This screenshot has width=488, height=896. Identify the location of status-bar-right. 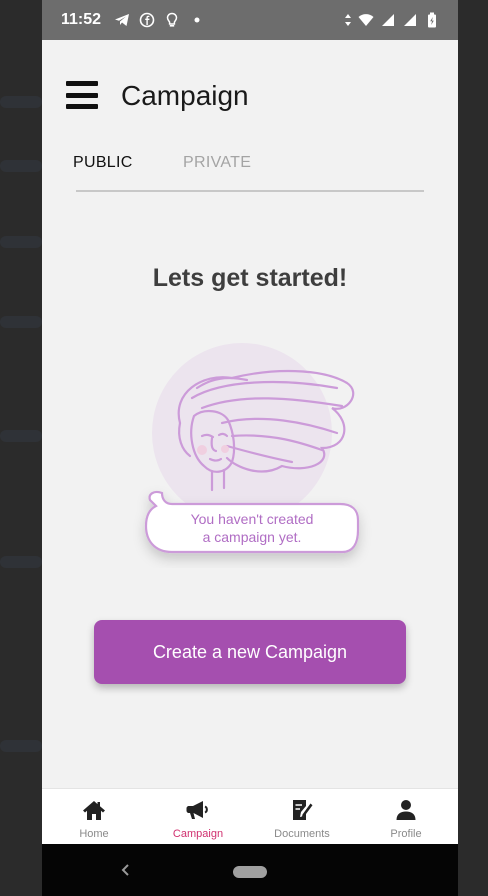
(392, 20).